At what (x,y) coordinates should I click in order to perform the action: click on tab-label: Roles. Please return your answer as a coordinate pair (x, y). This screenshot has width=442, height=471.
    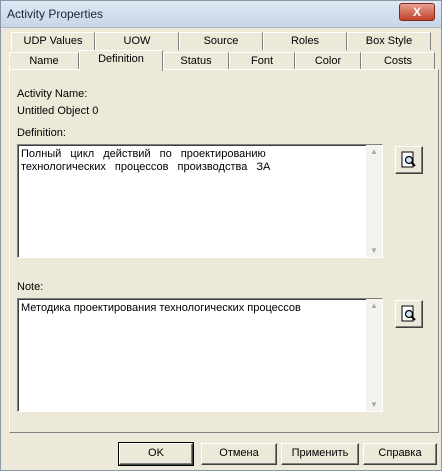
    Looking at the image, I should click on (305, 41).